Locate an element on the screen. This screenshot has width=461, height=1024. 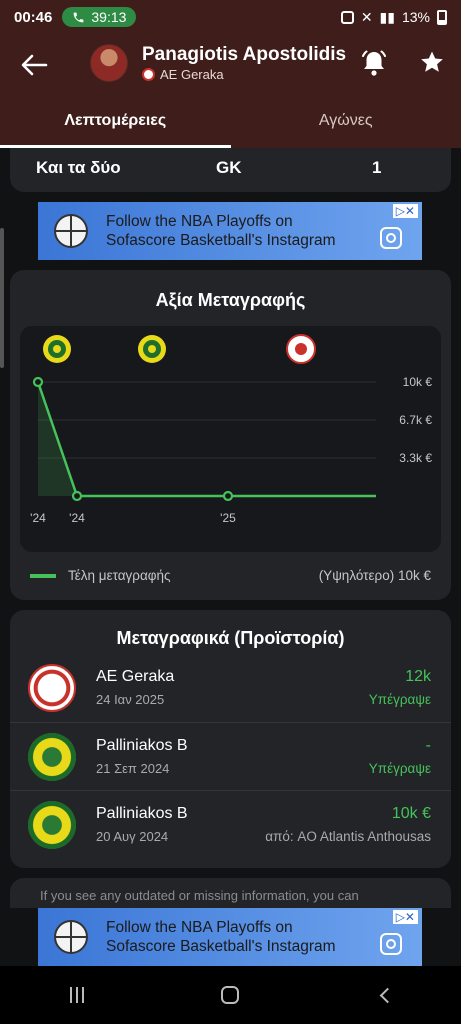
system-nav-bar is located at coordinates (230, 995).